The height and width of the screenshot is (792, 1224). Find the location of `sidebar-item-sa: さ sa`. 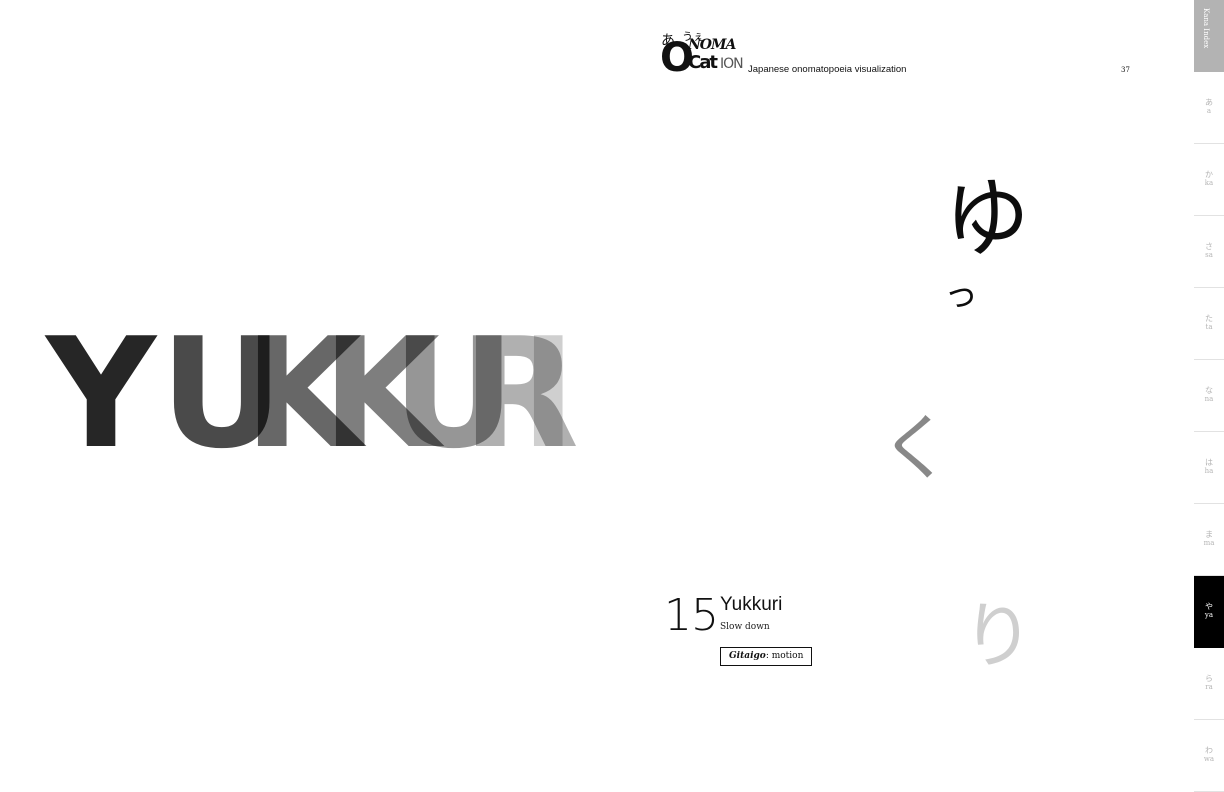

sidebar-item-sa: さ sa is located at coordinates (1209, 252).